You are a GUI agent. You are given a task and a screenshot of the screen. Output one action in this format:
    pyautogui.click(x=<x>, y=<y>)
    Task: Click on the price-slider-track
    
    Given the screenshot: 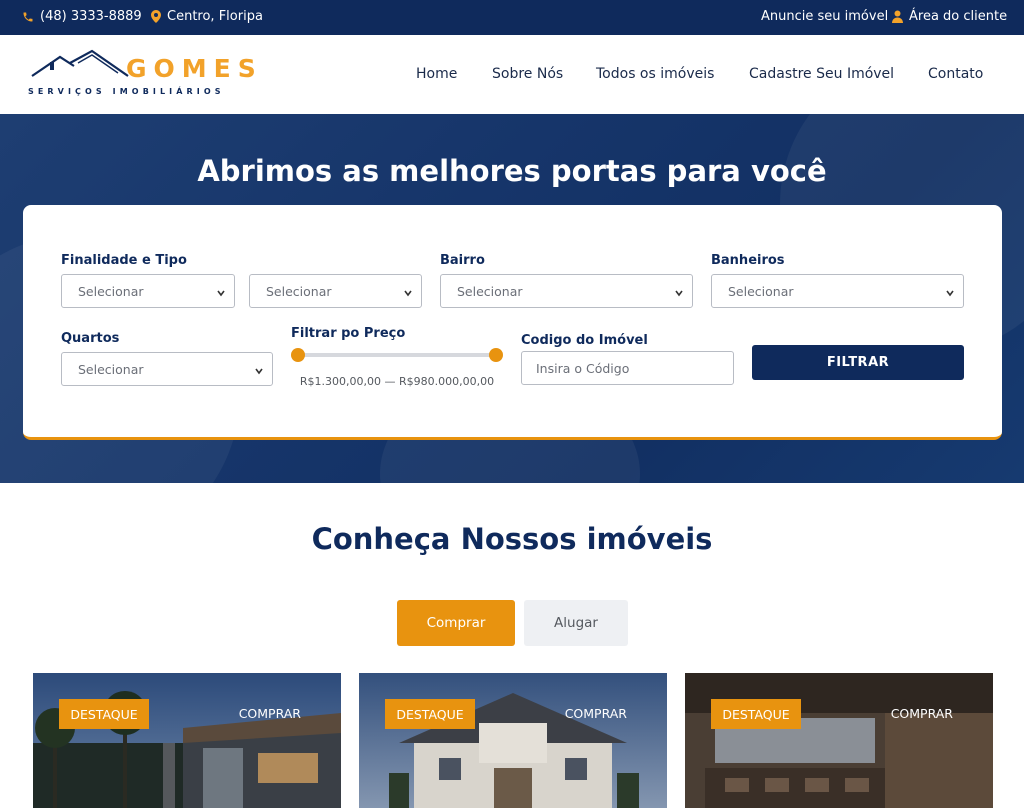 What is the action you would take?
    pyautogui.click(x=397, y=355)
    